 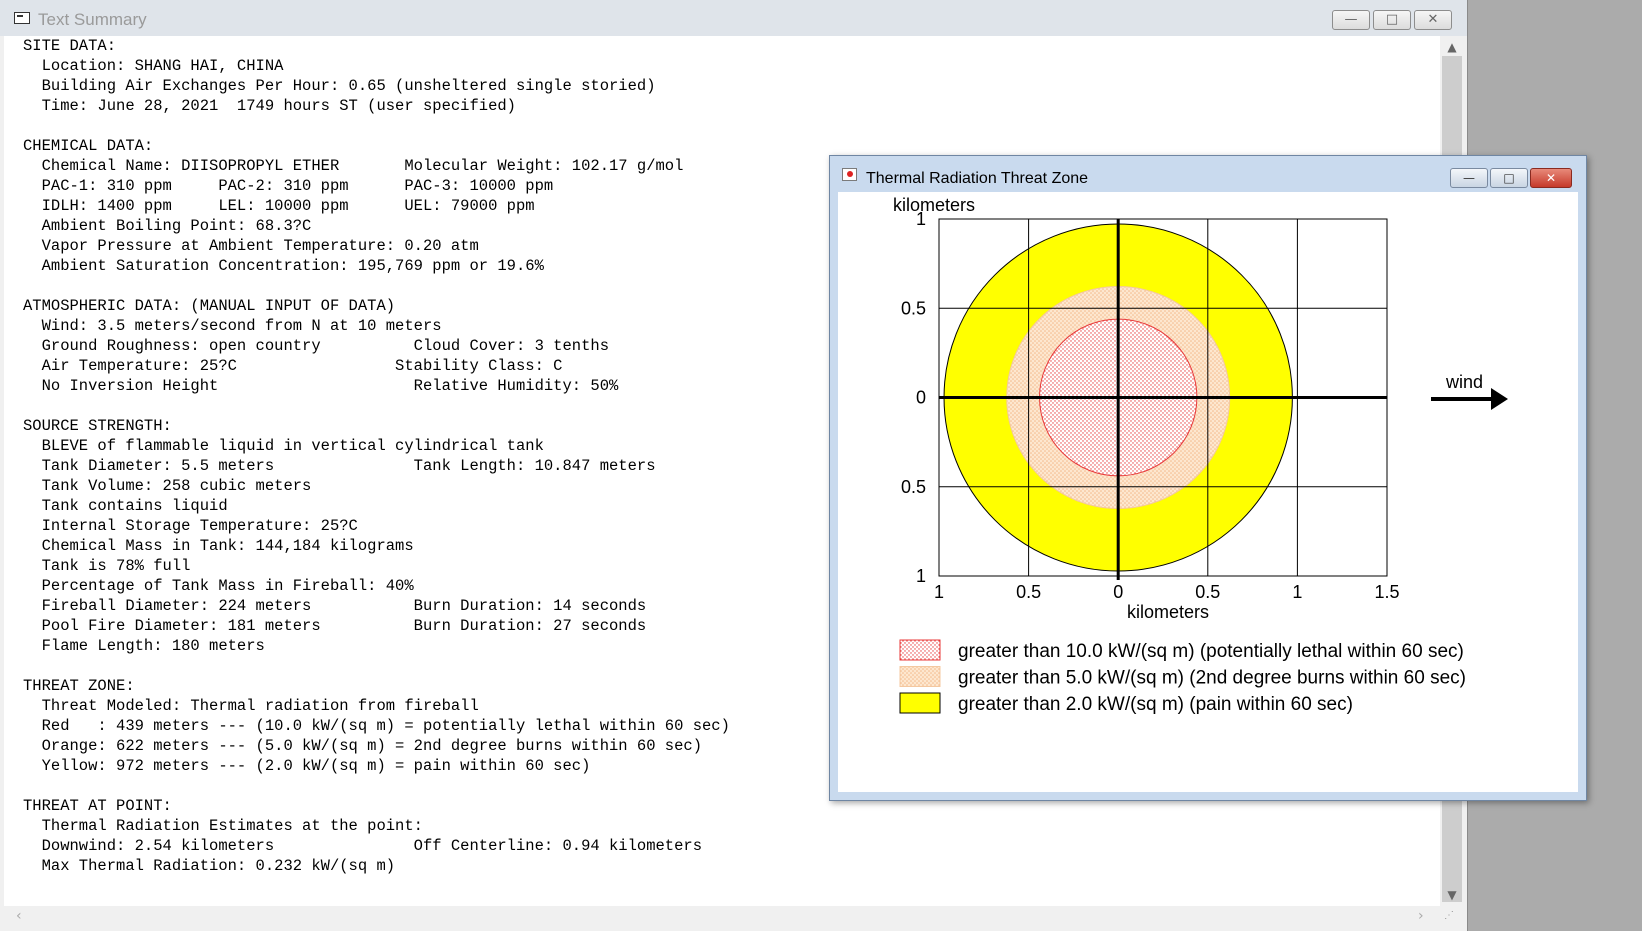 What do you see at coordinates (1452, 895) in the screenshot?
I see `scroll-down-icon: ▼` at bounding box center [1452, 895].